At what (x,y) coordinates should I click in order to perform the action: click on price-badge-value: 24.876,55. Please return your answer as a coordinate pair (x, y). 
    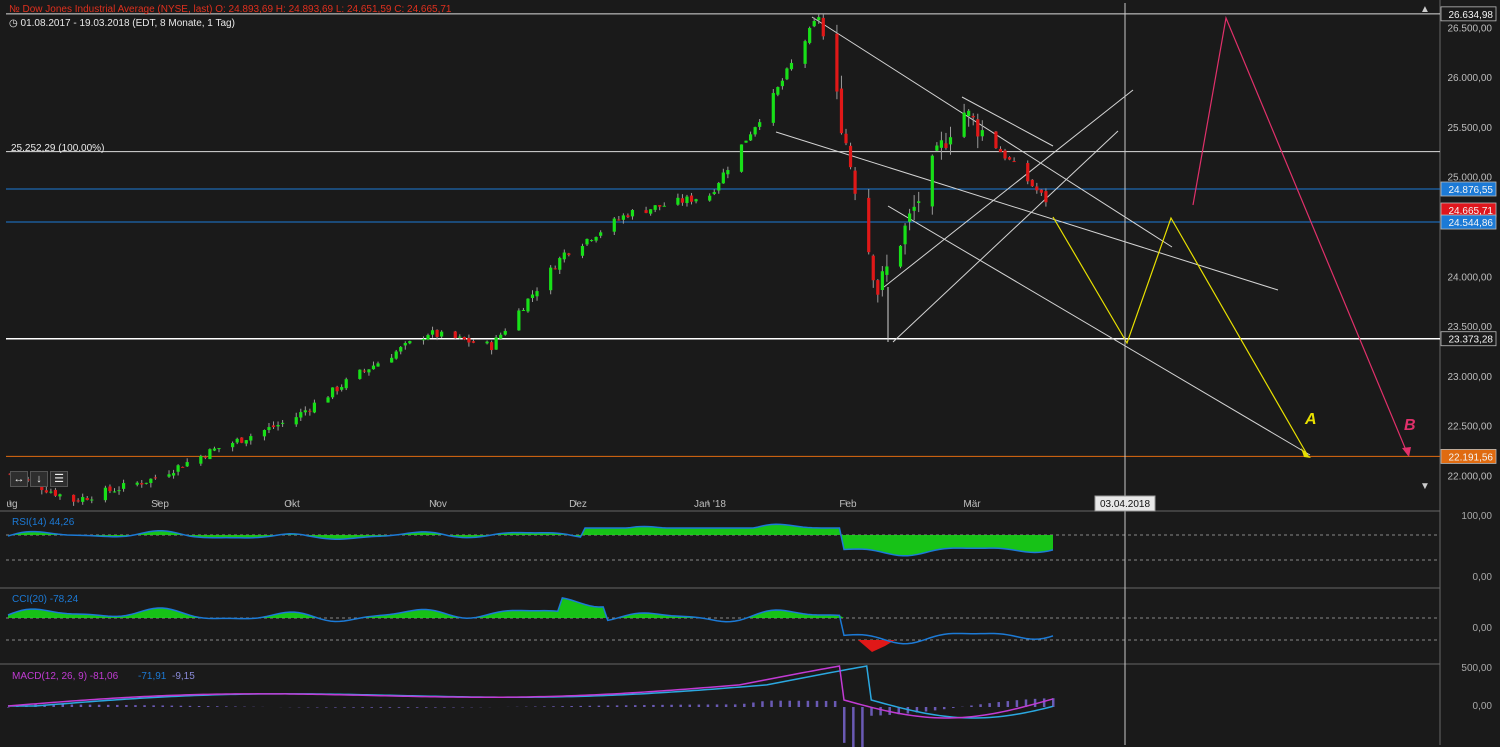
    Looking at the image, I should click on (1471, 190).